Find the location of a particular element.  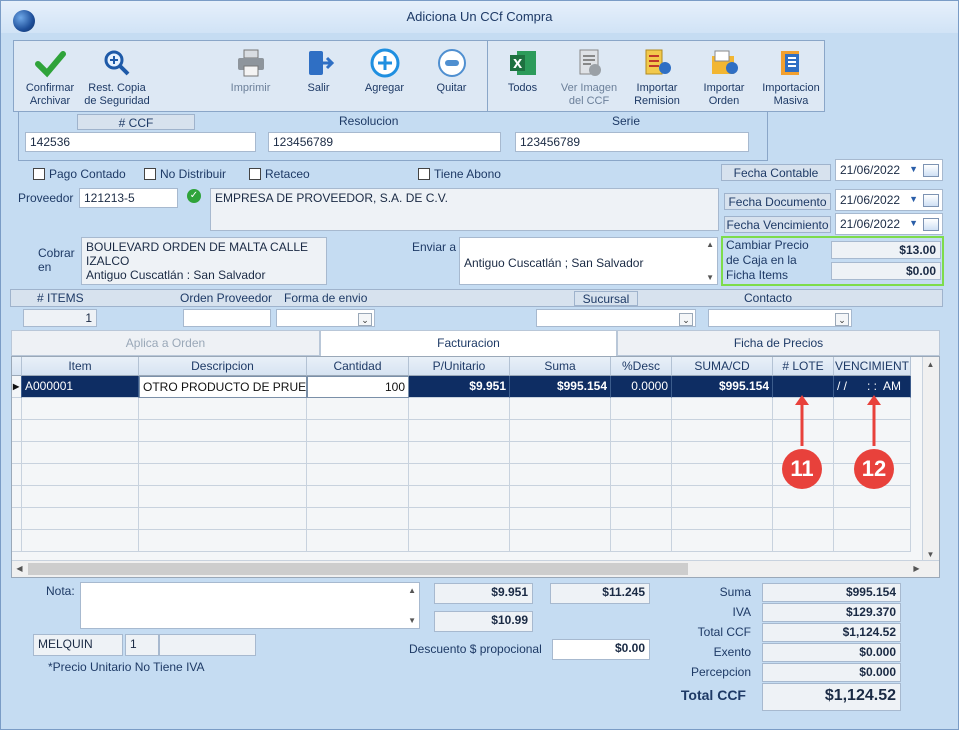

view-image-button: Ver Imagen del CCF is located at coordinates (589, 78).